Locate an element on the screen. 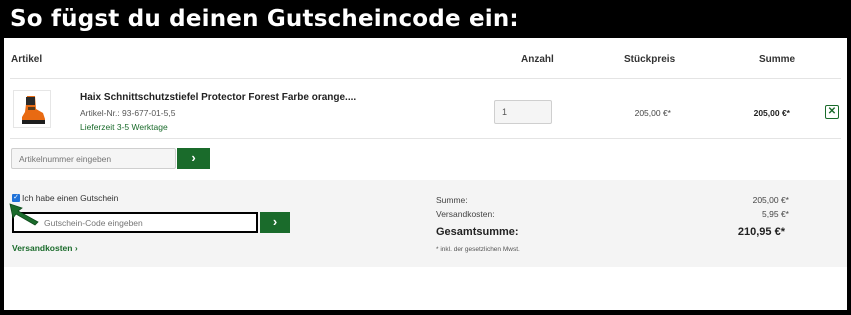  row-divider is located at coordinates (425, 138).